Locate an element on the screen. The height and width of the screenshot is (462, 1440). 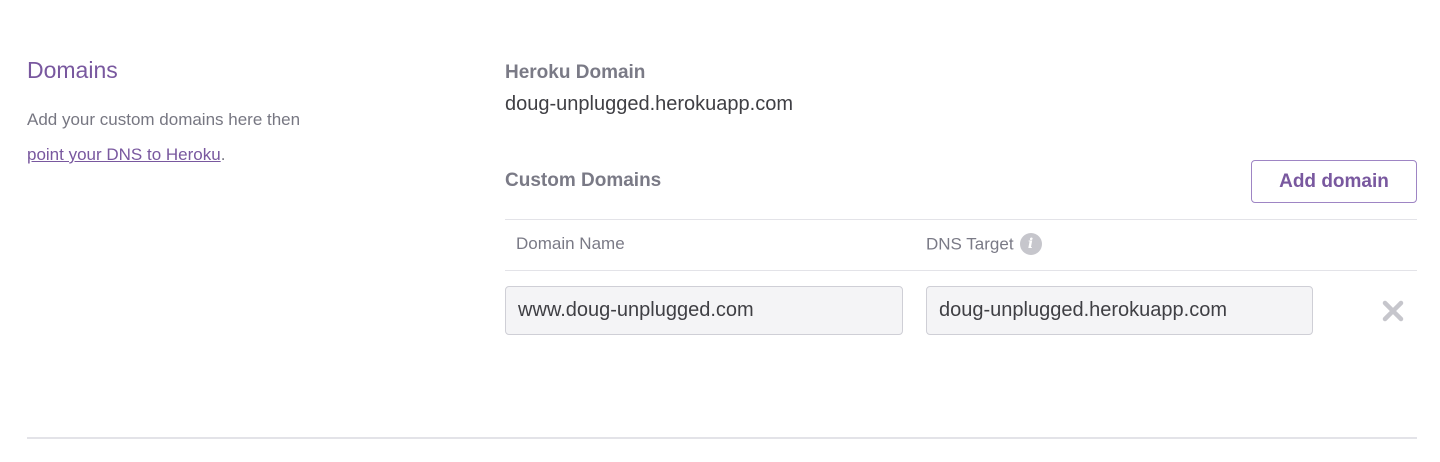
table-header: Domain Name DNS Target i is located at coordinates (961, 245).